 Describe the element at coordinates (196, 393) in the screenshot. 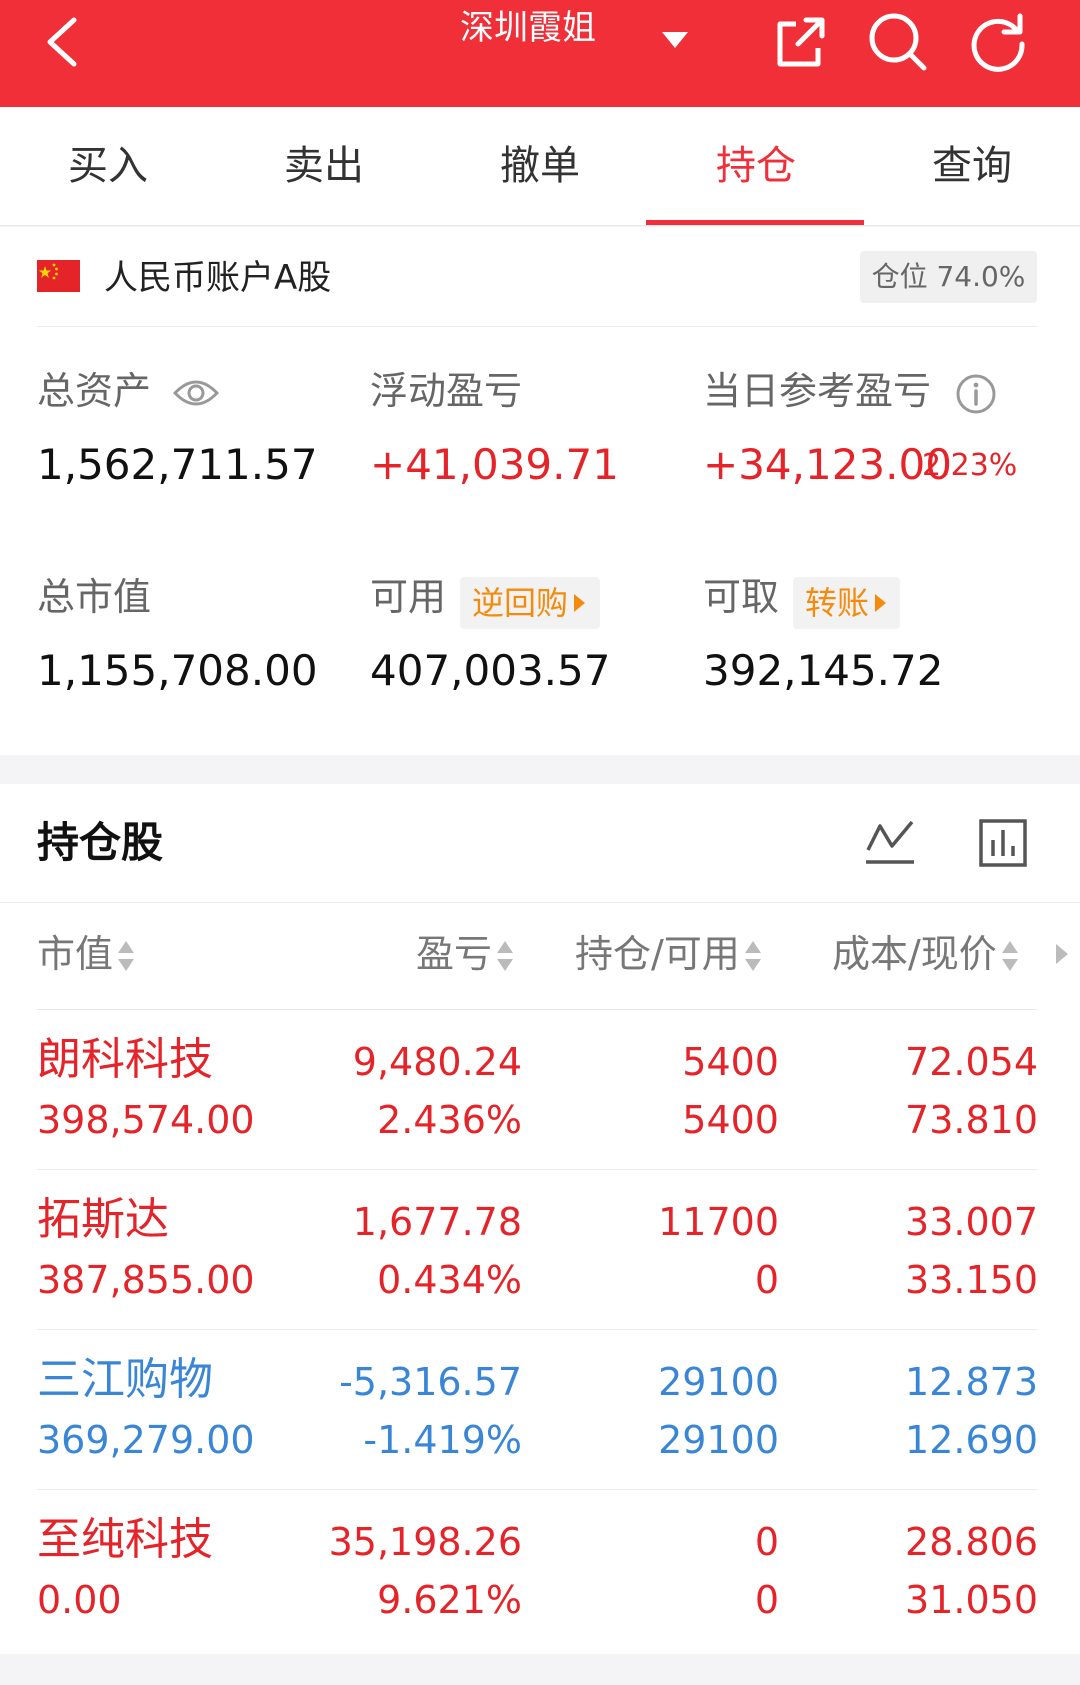

I see `eye-icon` at that location.